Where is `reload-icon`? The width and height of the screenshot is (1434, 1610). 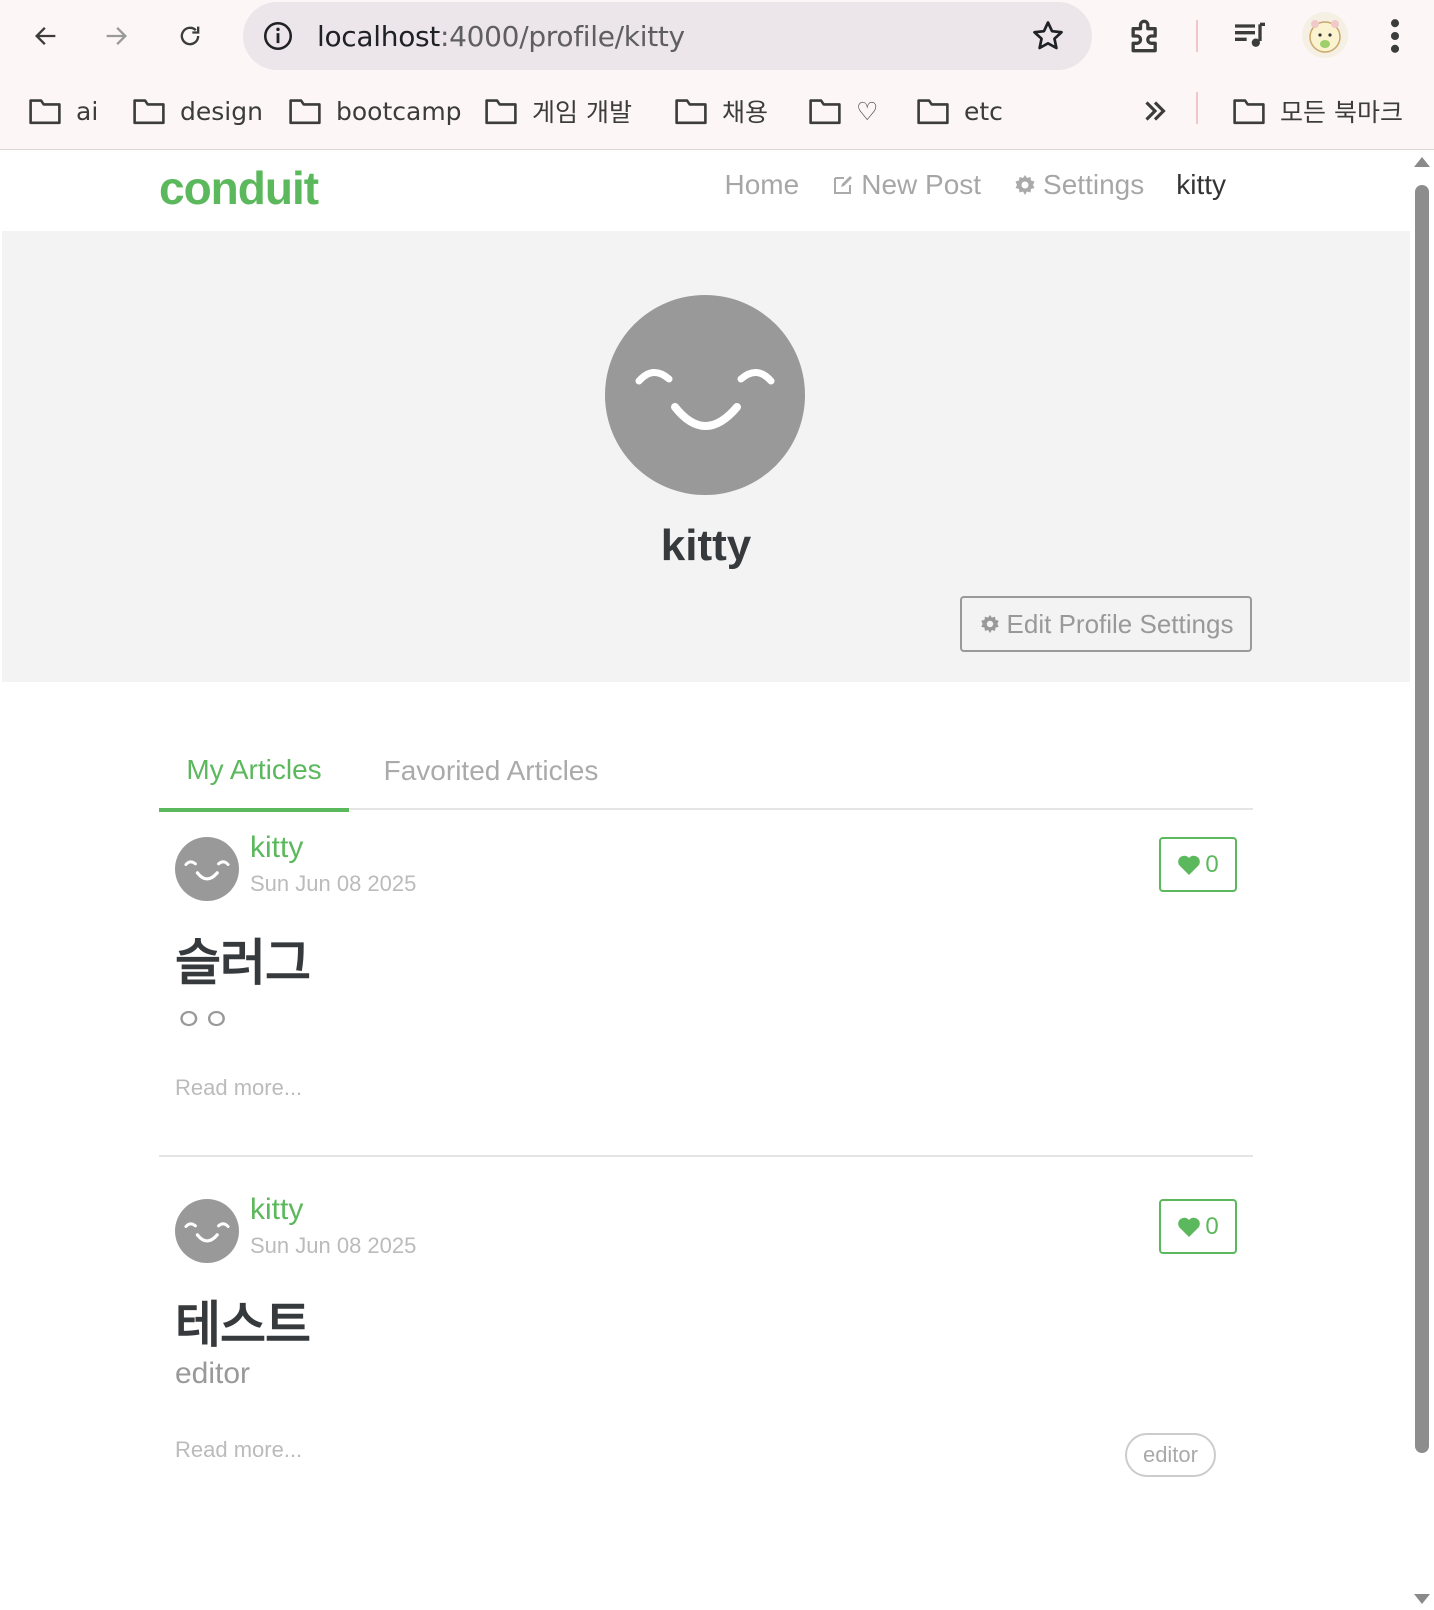
reload-icon is located at coordinates (190, 36).